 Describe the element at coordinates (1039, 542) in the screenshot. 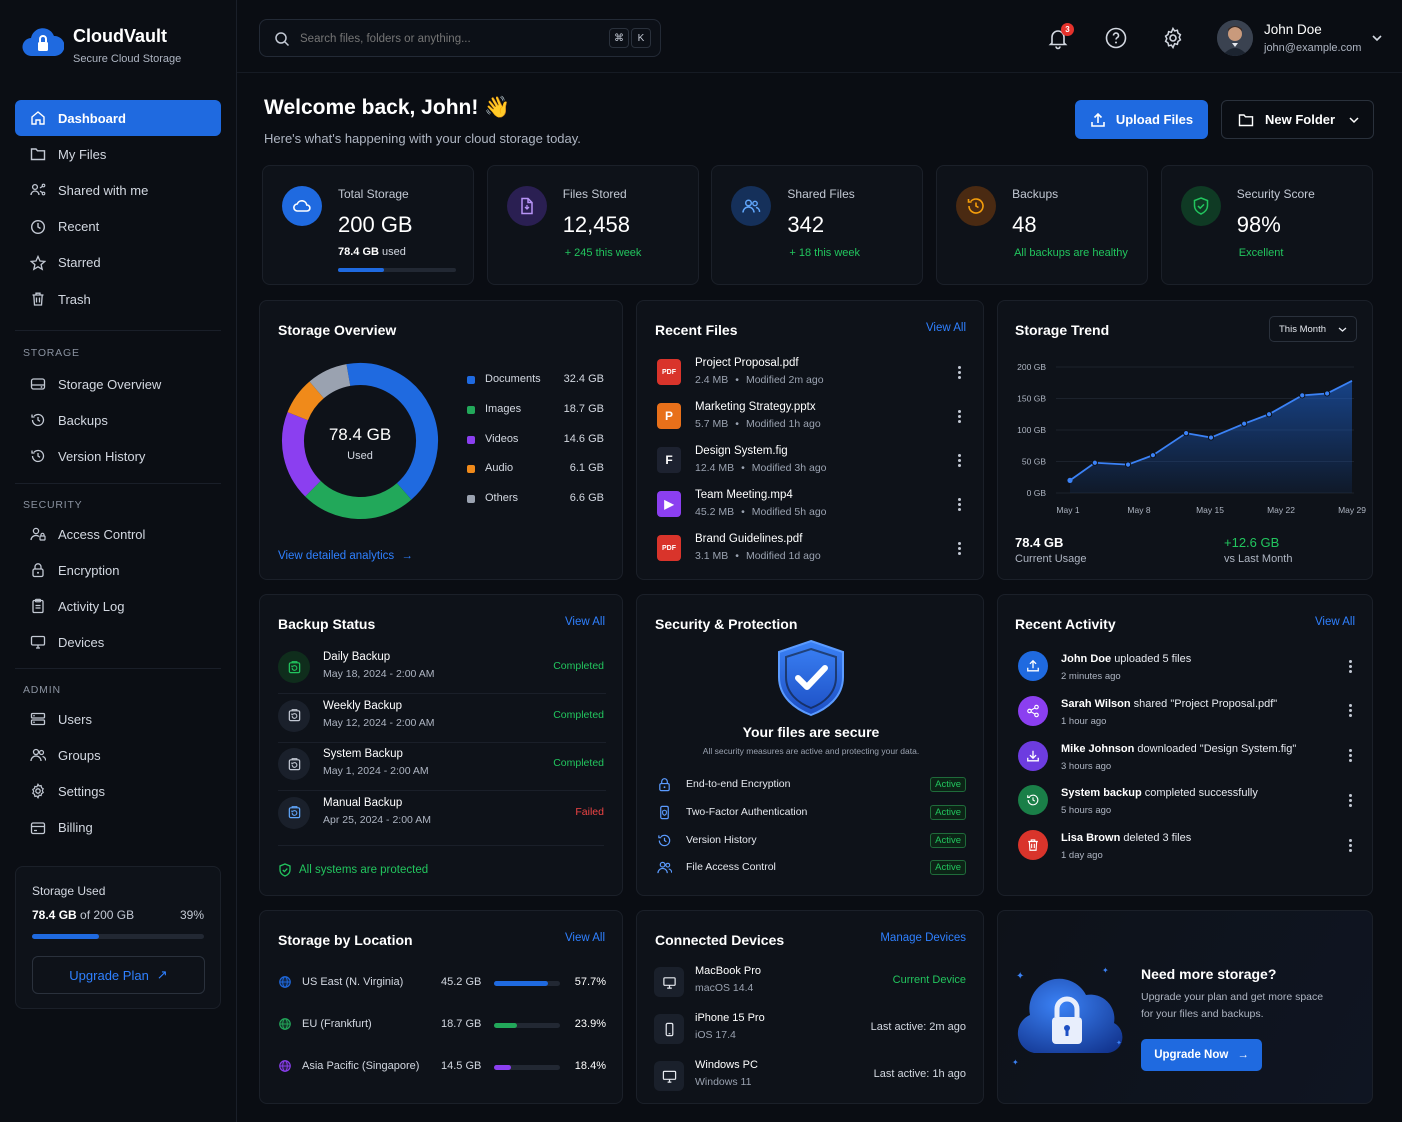

I see `current-usage-value: 78.4 GB` at that location.